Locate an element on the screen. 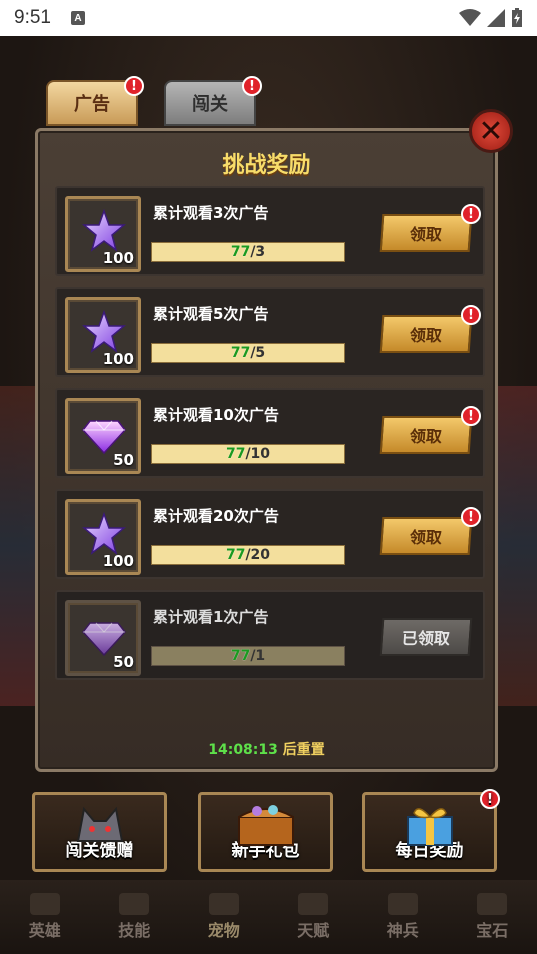 The width and height of the screenshot is (537, 954). weapon-icon is located at coordinates (402, 904).